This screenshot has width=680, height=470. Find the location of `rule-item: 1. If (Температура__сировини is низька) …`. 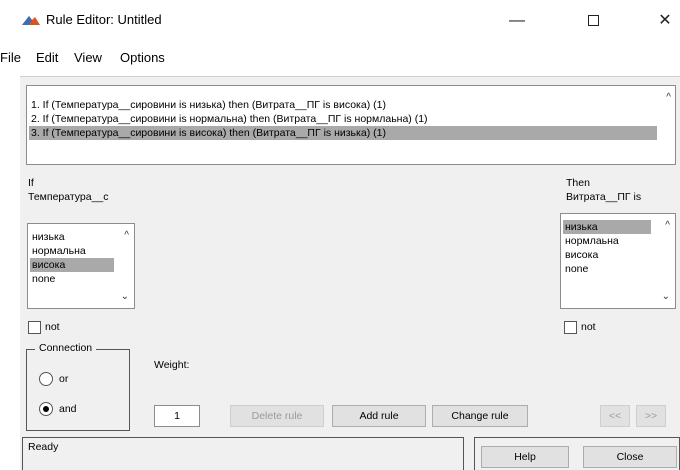

rule-item: 1. If (Температура__сировини is низька) … is located at coordinates (207, 105).